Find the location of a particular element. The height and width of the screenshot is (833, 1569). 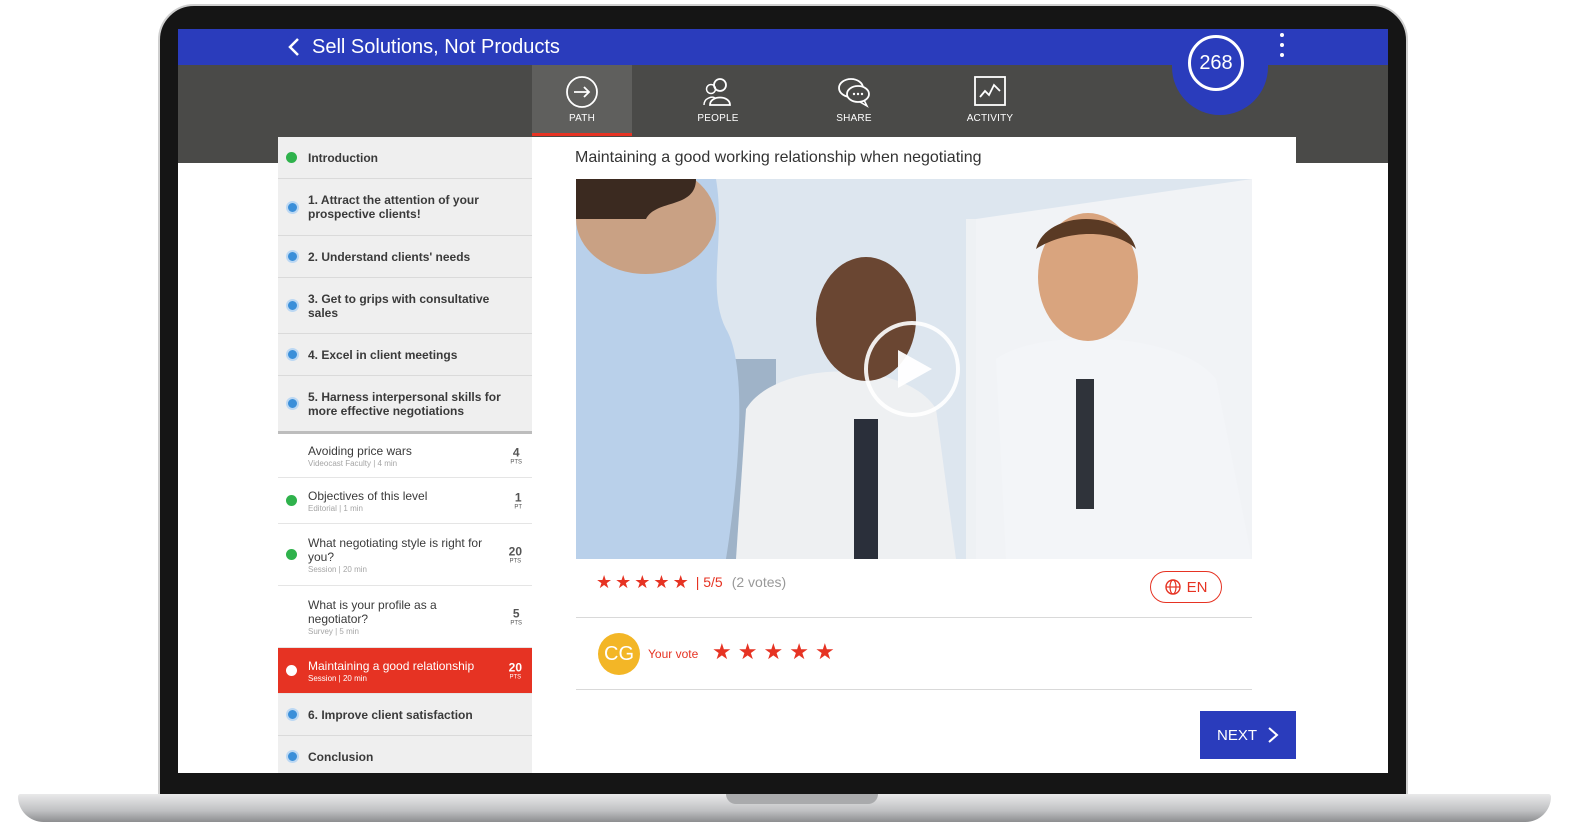

star-rating-5: ★ is located at coordinates (825, 652).